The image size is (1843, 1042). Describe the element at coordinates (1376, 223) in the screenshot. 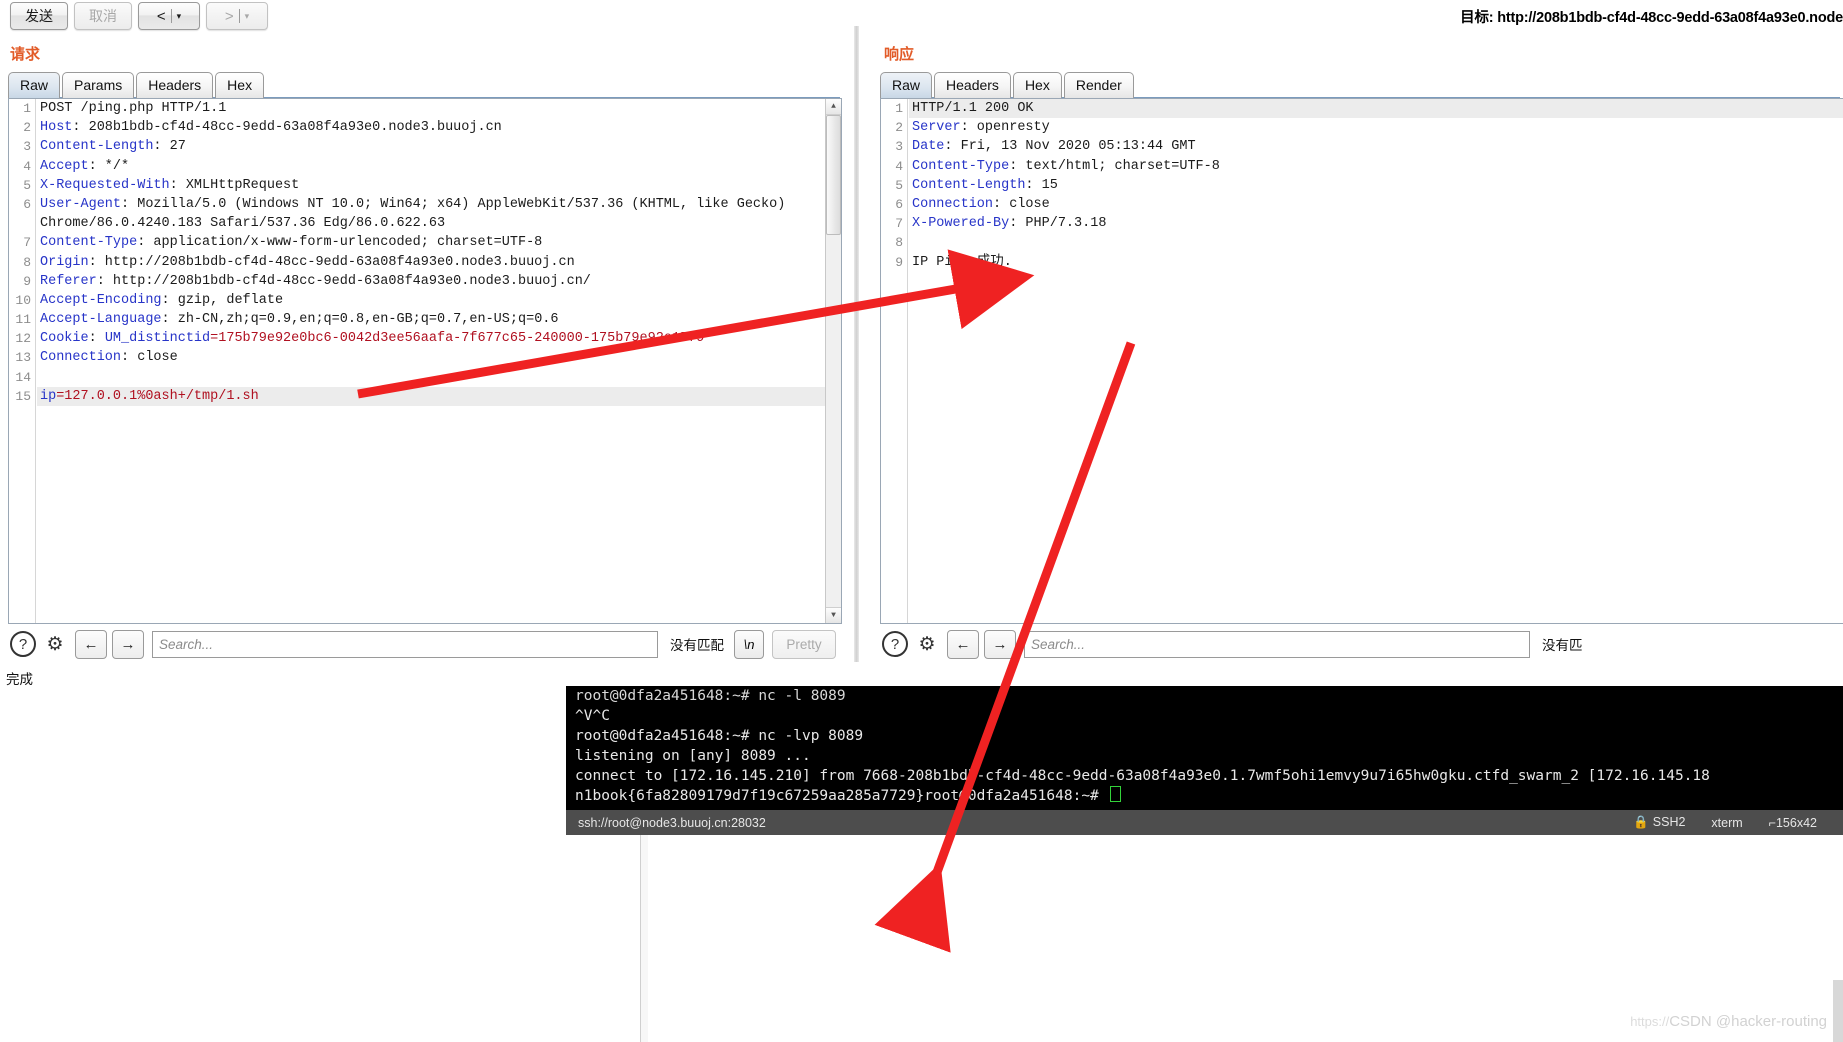

I see `code-line: X-Powered-By: PHP/7.3.18` at that location.